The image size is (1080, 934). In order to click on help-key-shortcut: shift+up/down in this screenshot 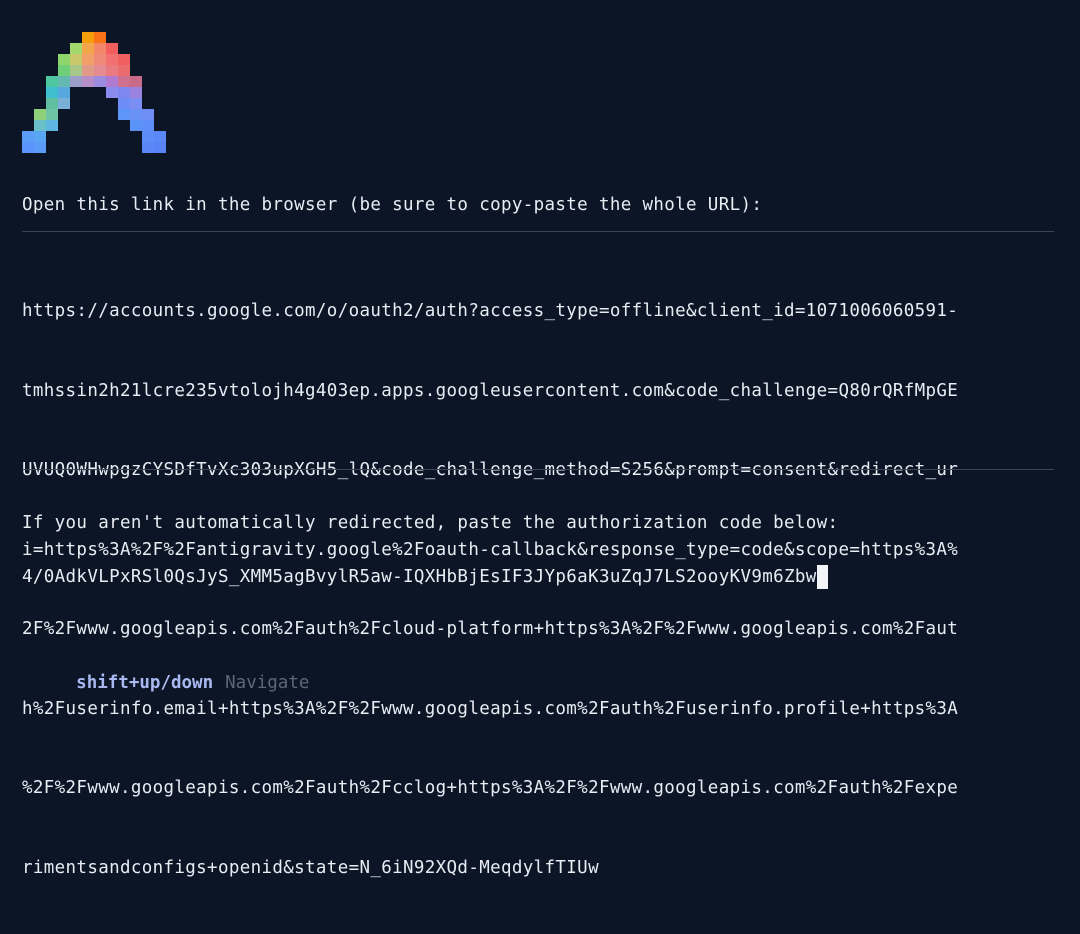, I will do `click(145, 683)`.